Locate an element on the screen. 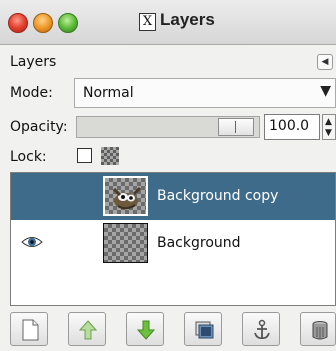 Image resolution: width=336 pixels, height=351 pixels. layer-row-background-copy: Background copy is located at coordinates (173, 196).